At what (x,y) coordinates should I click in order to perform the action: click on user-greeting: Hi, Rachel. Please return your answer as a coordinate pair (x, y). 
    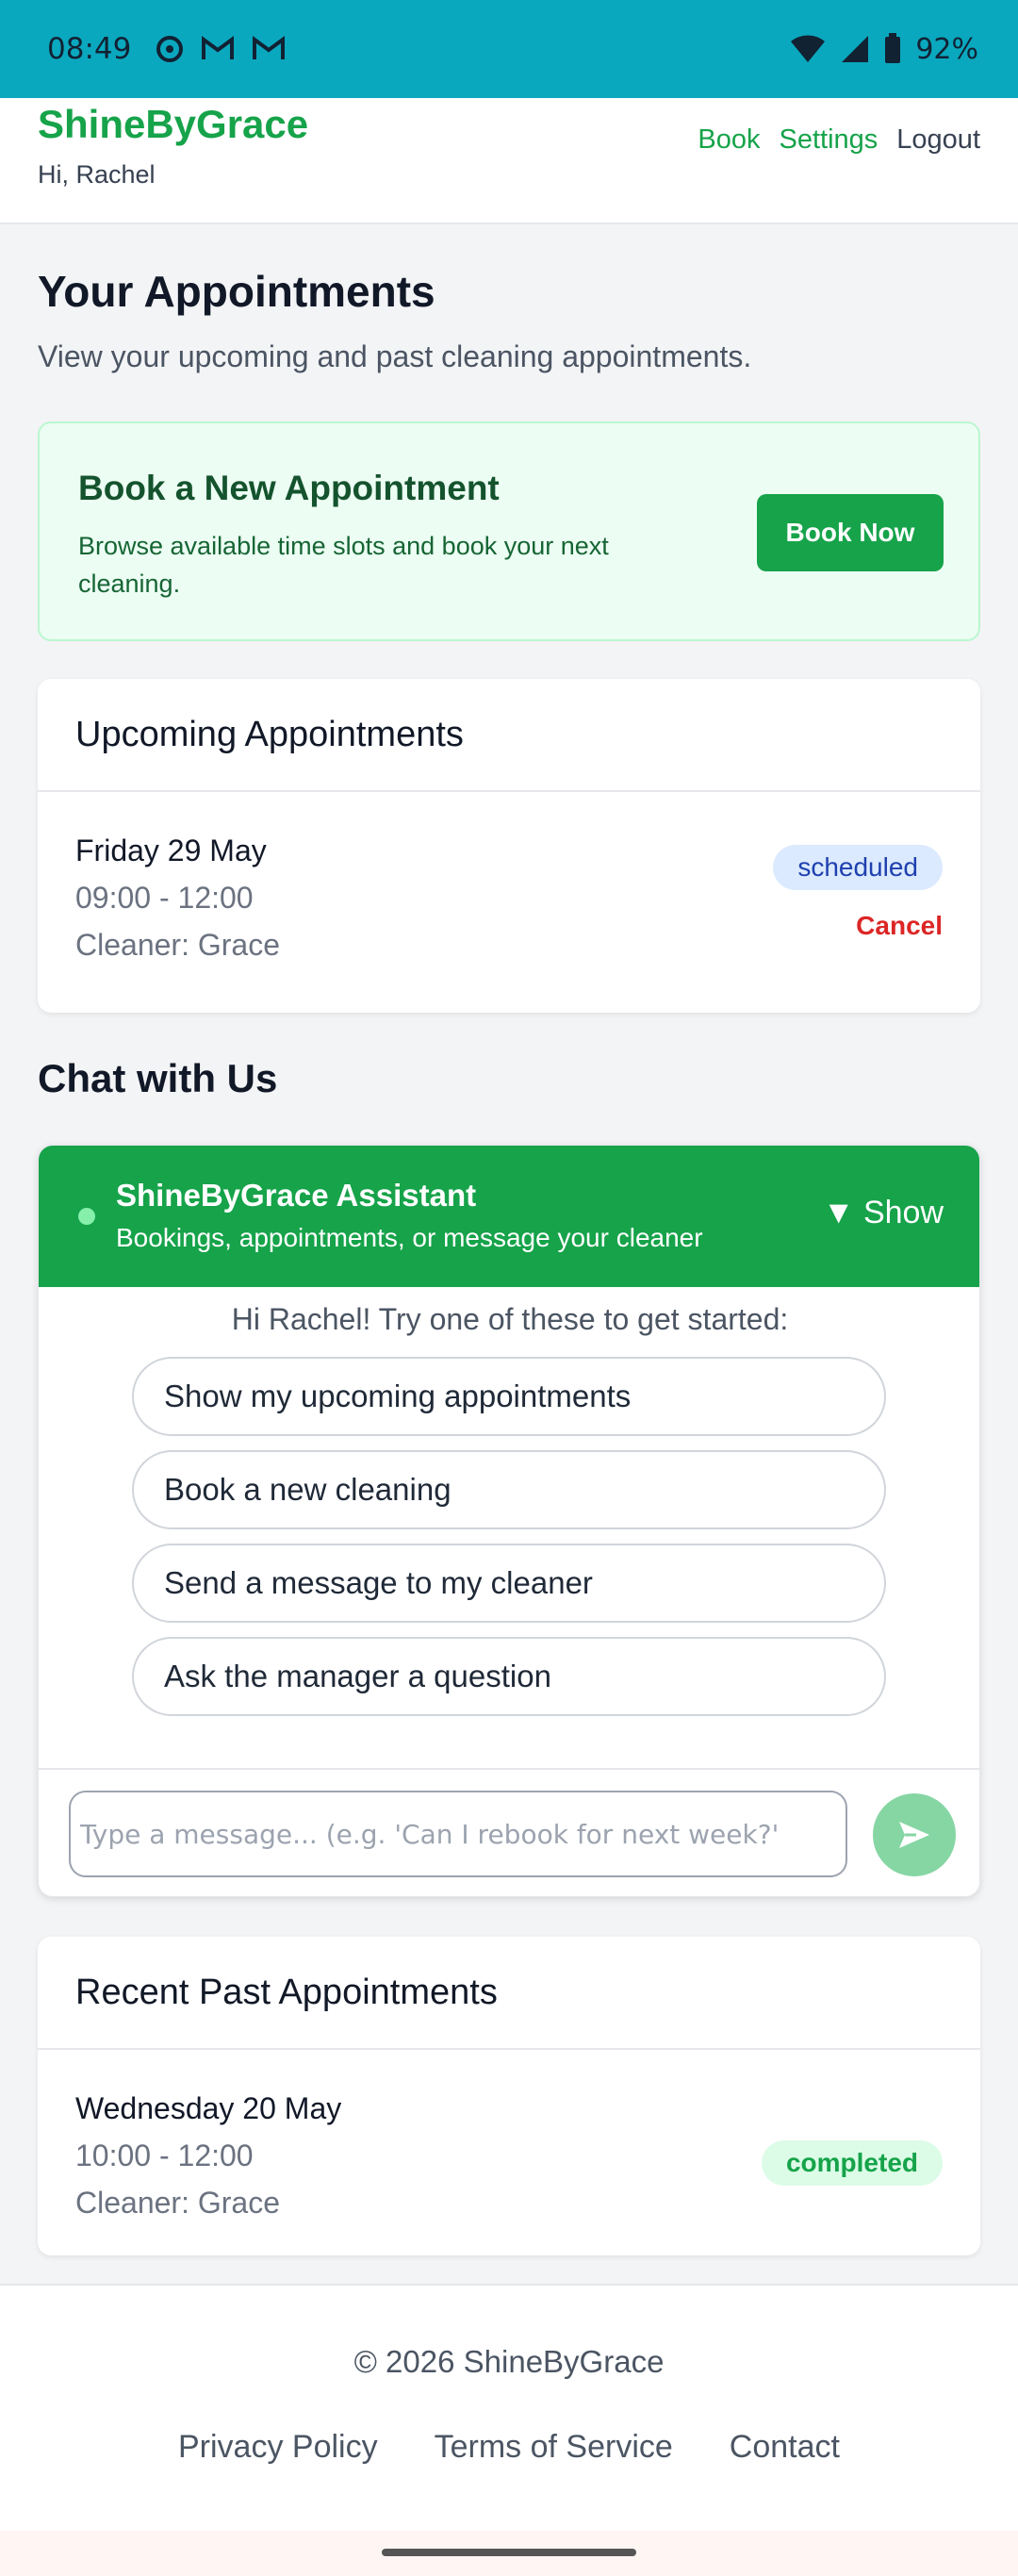
    Looking at the image, I should click on (97, 174).